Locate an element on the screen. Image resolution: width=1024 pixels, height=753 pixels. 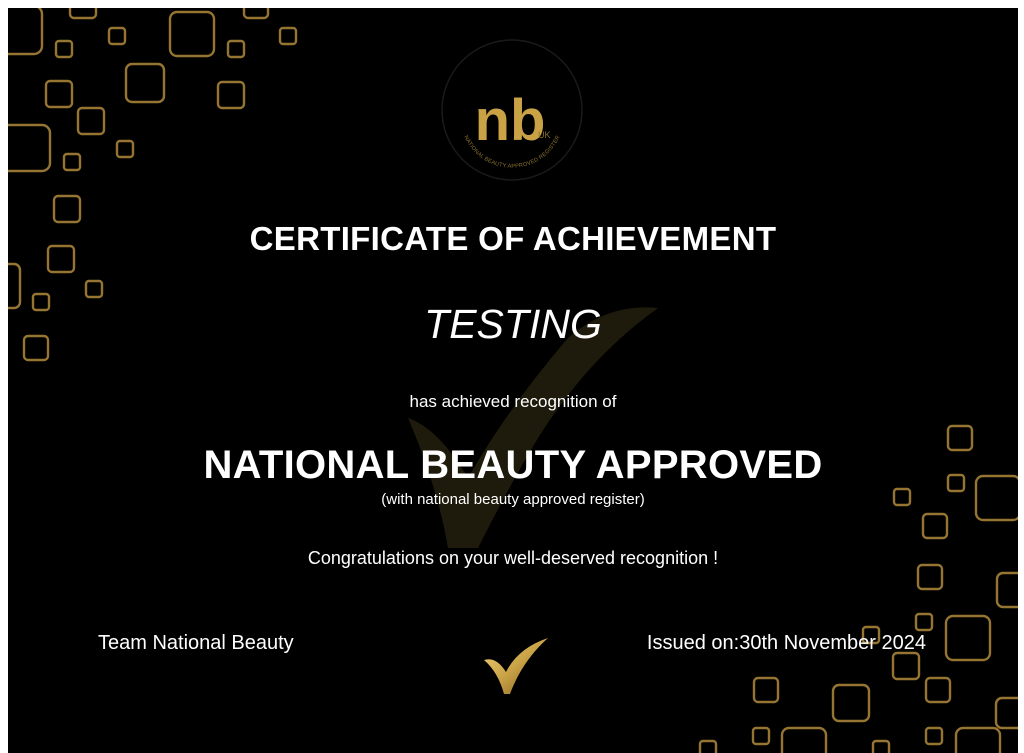
recipient-name: TESTING is located at coordinates (513, 324).